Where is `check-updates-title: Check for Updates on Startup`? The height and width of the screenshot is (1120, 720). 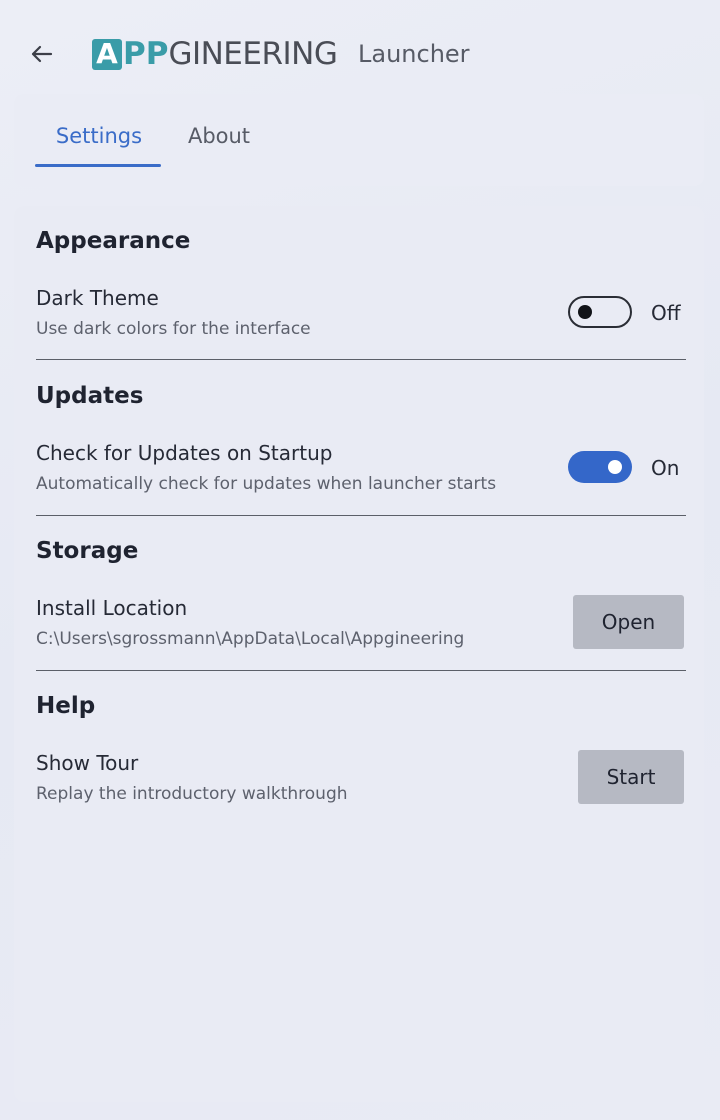 check-updates-title: Check for Updates on Startup is located at coordinates (184, 453).